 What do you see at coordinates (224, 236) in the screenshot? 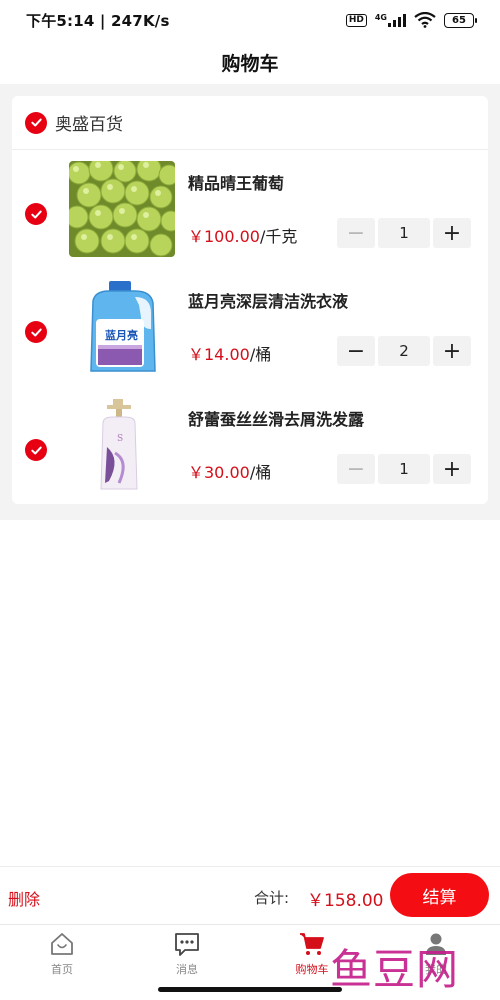
I see `price-value: ￥100.00` at bounding box center [224, 236].